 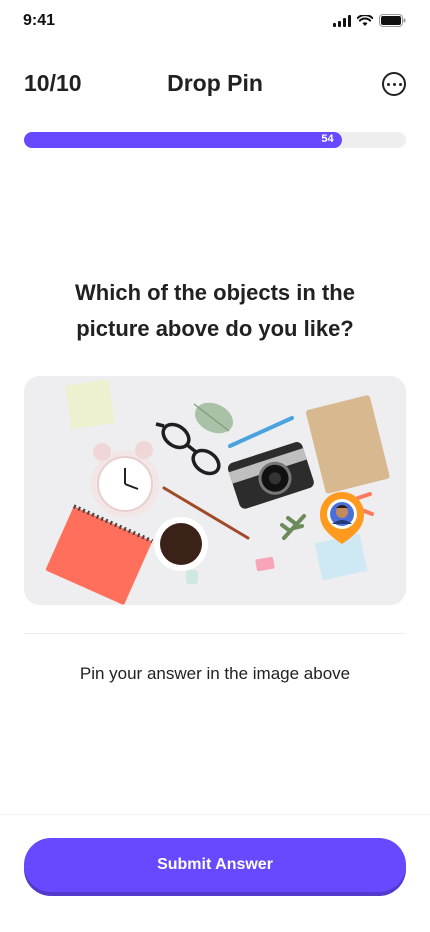 I want to click on signal-icon, so click(x=342, y=20).